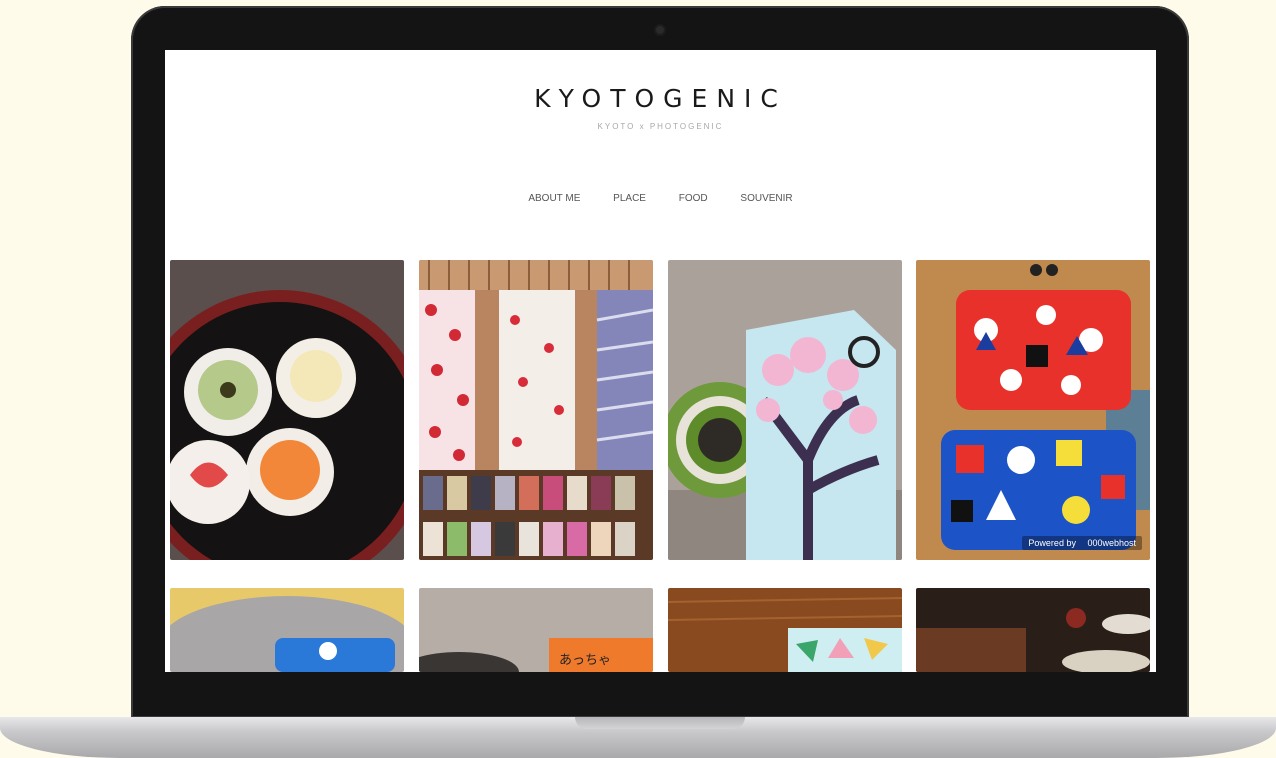 This screenshot has height=758, width=1276. Describe the element at coordinates (1033, 410) in the screenshot. I see `gallery-tile-pouches: Powered by 000webhost` at that location.